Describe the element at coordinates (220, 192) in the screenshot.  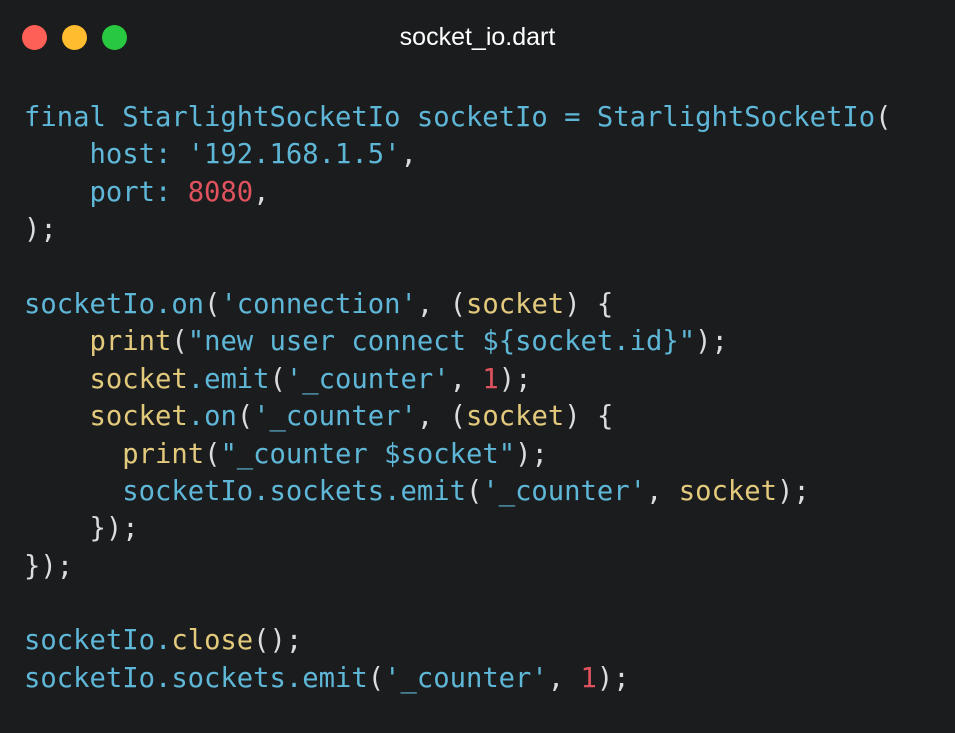
I see `code-token-number: 8080` at that location.